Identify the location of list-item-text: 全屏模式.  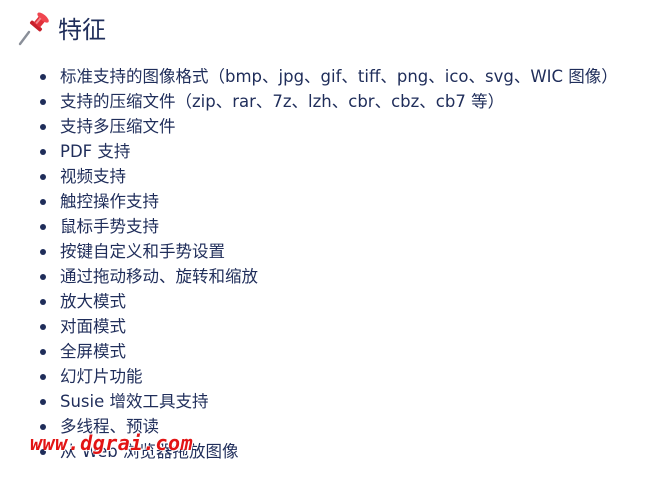
(93, 351).